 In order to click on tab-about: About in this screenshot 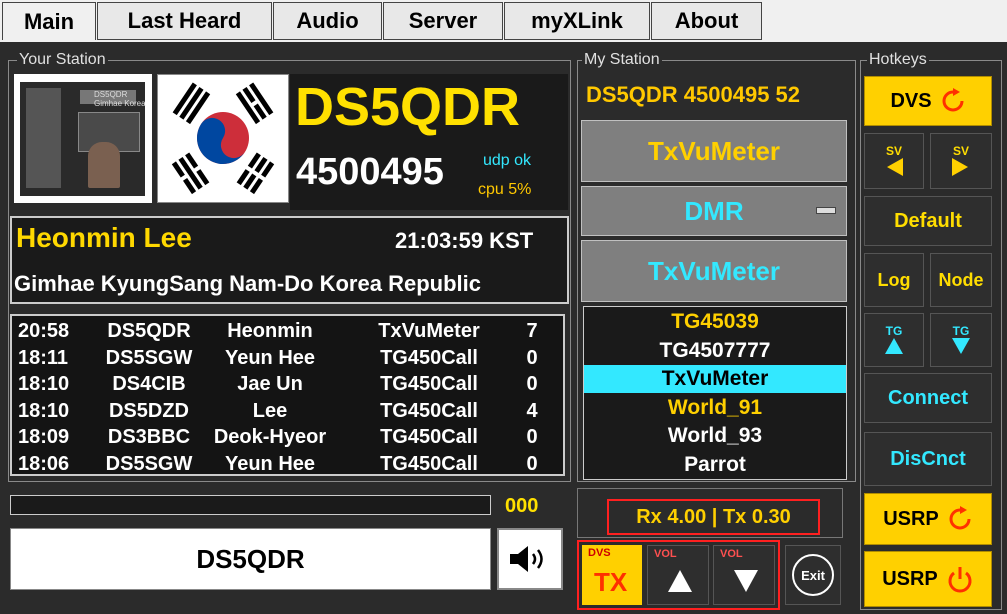, I will do `click(706, 21)`.